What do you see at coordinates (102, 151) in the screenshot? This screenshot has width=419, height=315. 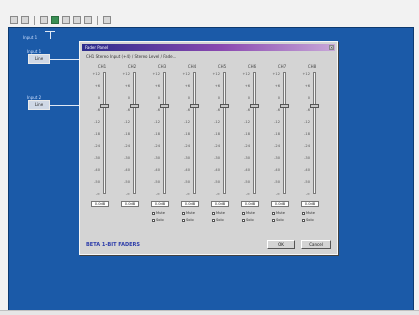 I see `channel-strip: CH1 +12 +6 0 -6 -12 -18 -24 -30 -40 -50 -∞ 0.0dB` at bounding box center [102, 151].